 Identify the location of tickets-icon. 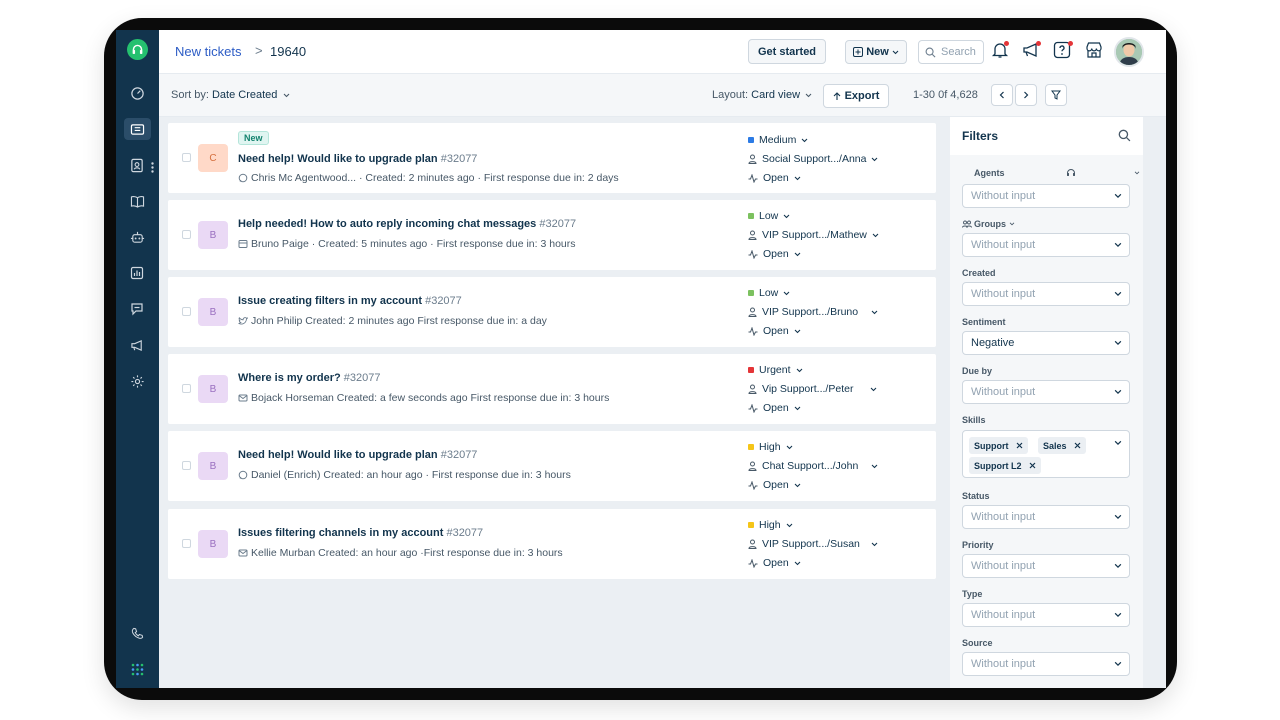
(137, 129).